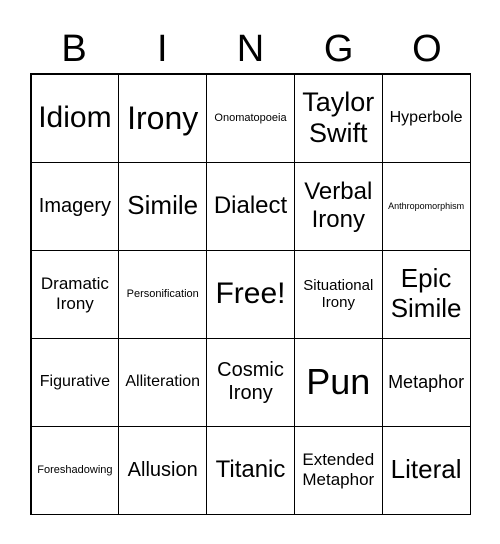  Describe the element at coordinates (338, 294) in the screenshot. I see `bingo-cell: Situational Irony` at that location.